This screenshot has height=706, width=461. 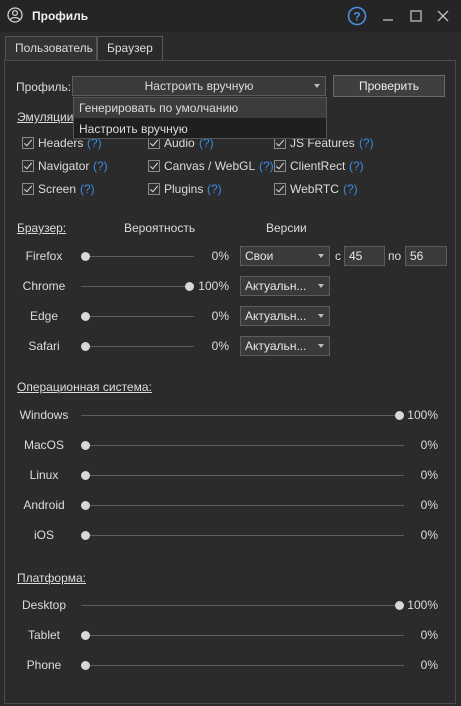 I want to click on emulation-heading: Эмуляции:, so click(x=47, y=117).